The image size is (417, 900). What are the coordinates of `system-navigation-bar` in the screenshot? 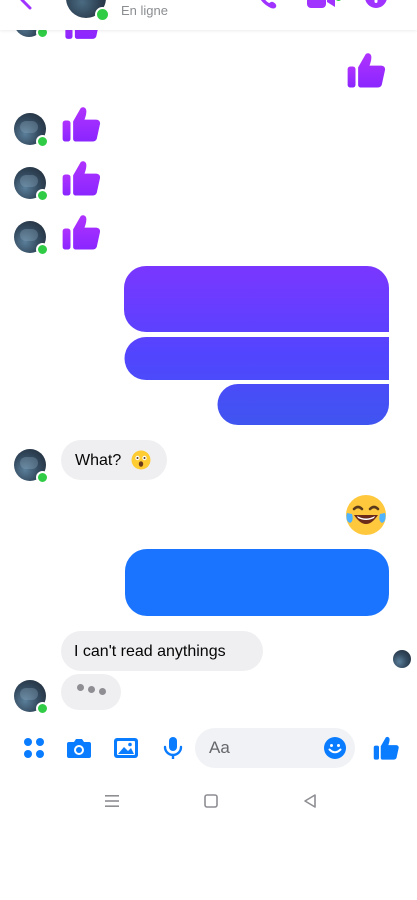 It's located at (208, 802).